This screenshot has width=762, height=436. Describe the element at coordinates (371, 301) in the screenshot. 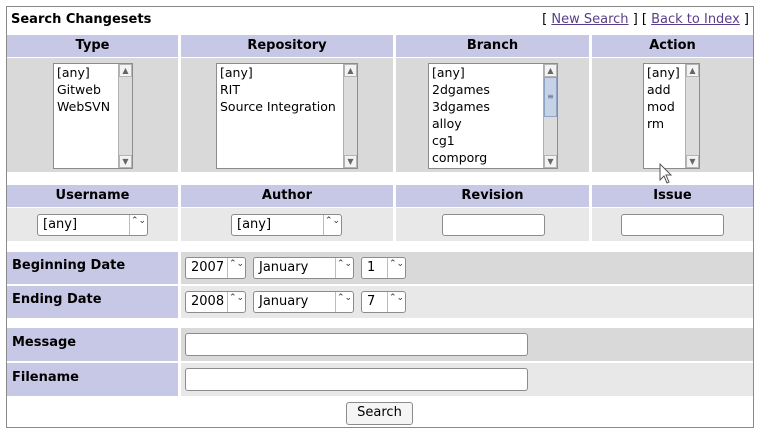

I see `end-day-value: 7` at that location.